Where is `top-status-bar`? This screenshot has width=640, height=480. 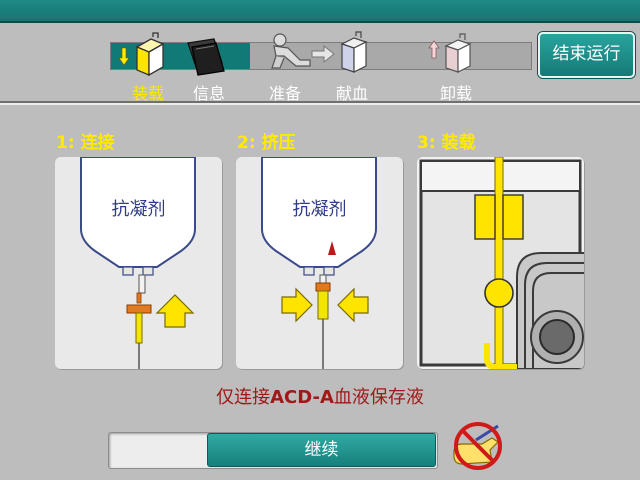
top-status-bar is located at coordinates (320, 11).